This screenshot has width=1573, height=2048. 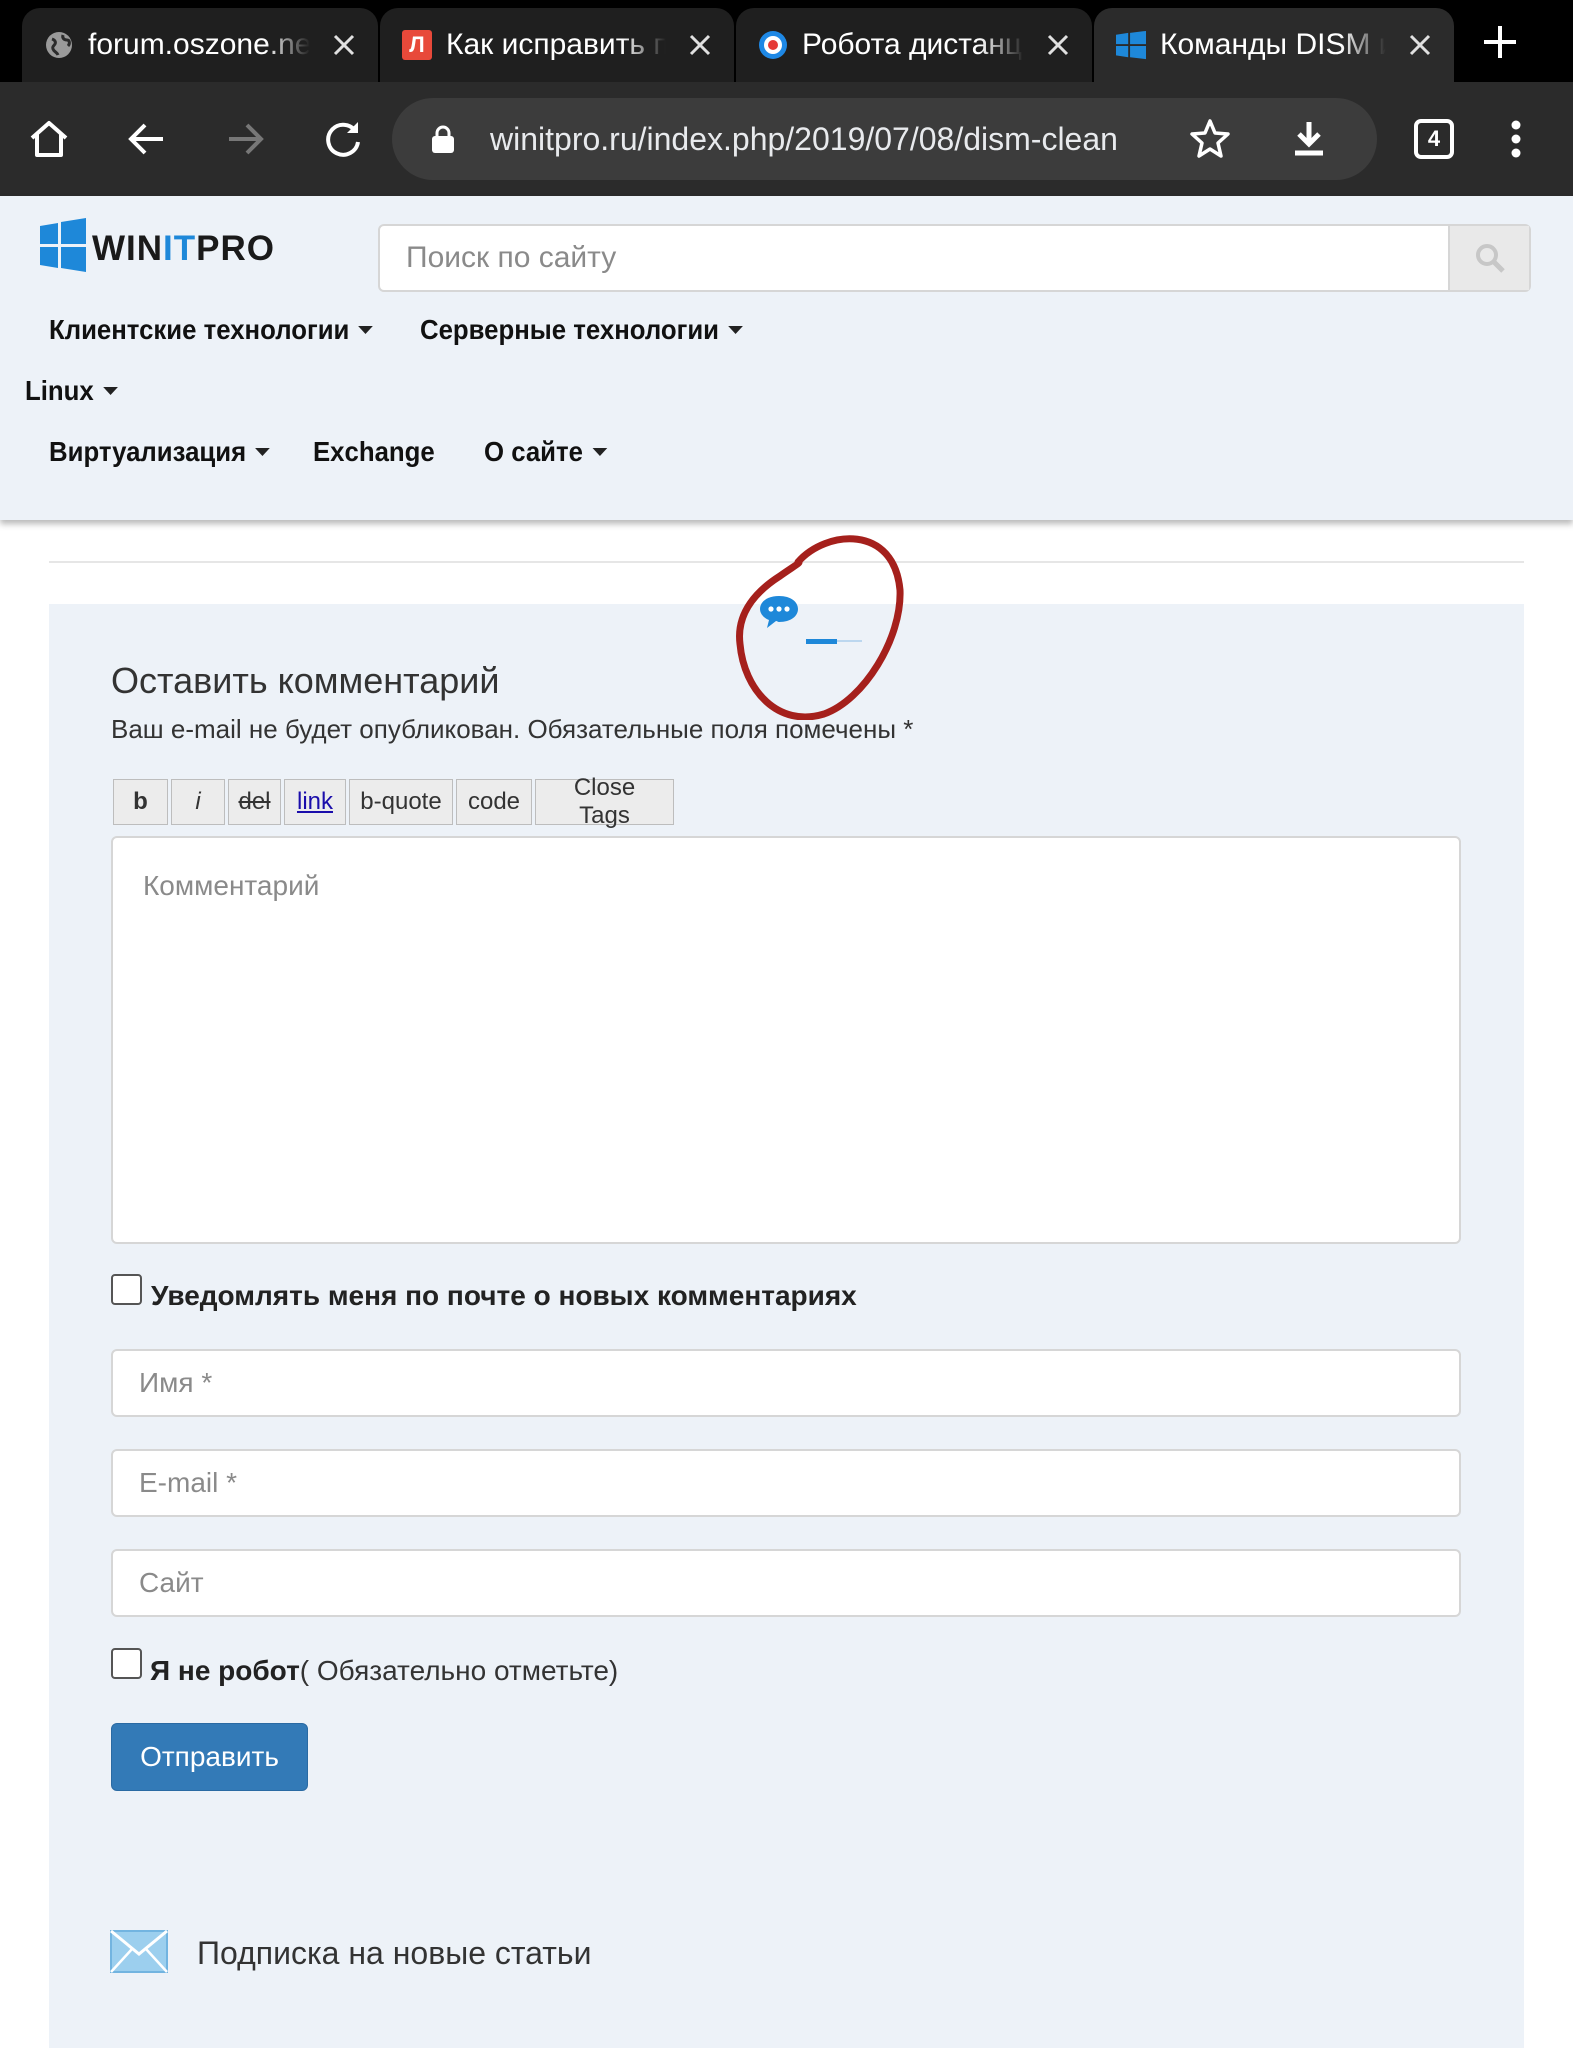 I want to click on quicktag-bquote-button: b-quote, so click(x=401, y=802).